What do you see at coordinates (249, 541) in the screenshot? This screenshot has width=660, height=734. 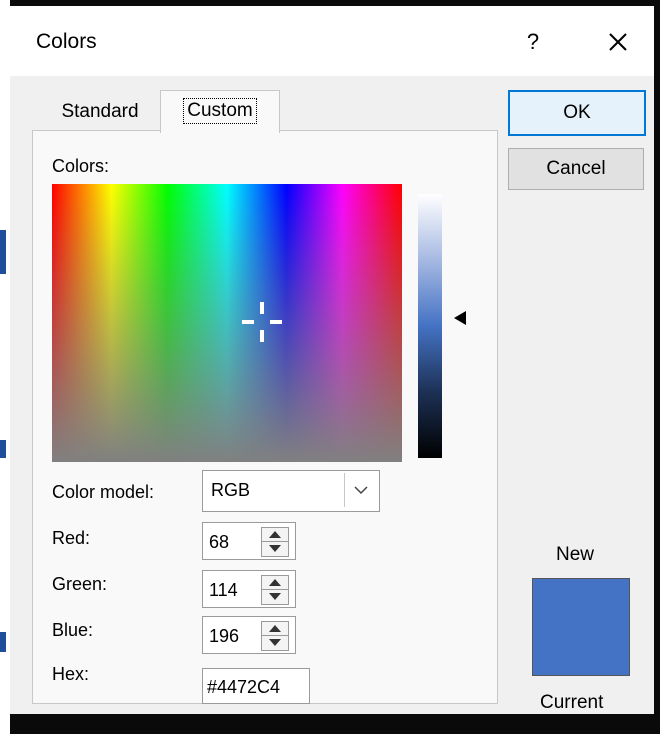 I see `red-stepper: 68` at bounding box center [249, 541].